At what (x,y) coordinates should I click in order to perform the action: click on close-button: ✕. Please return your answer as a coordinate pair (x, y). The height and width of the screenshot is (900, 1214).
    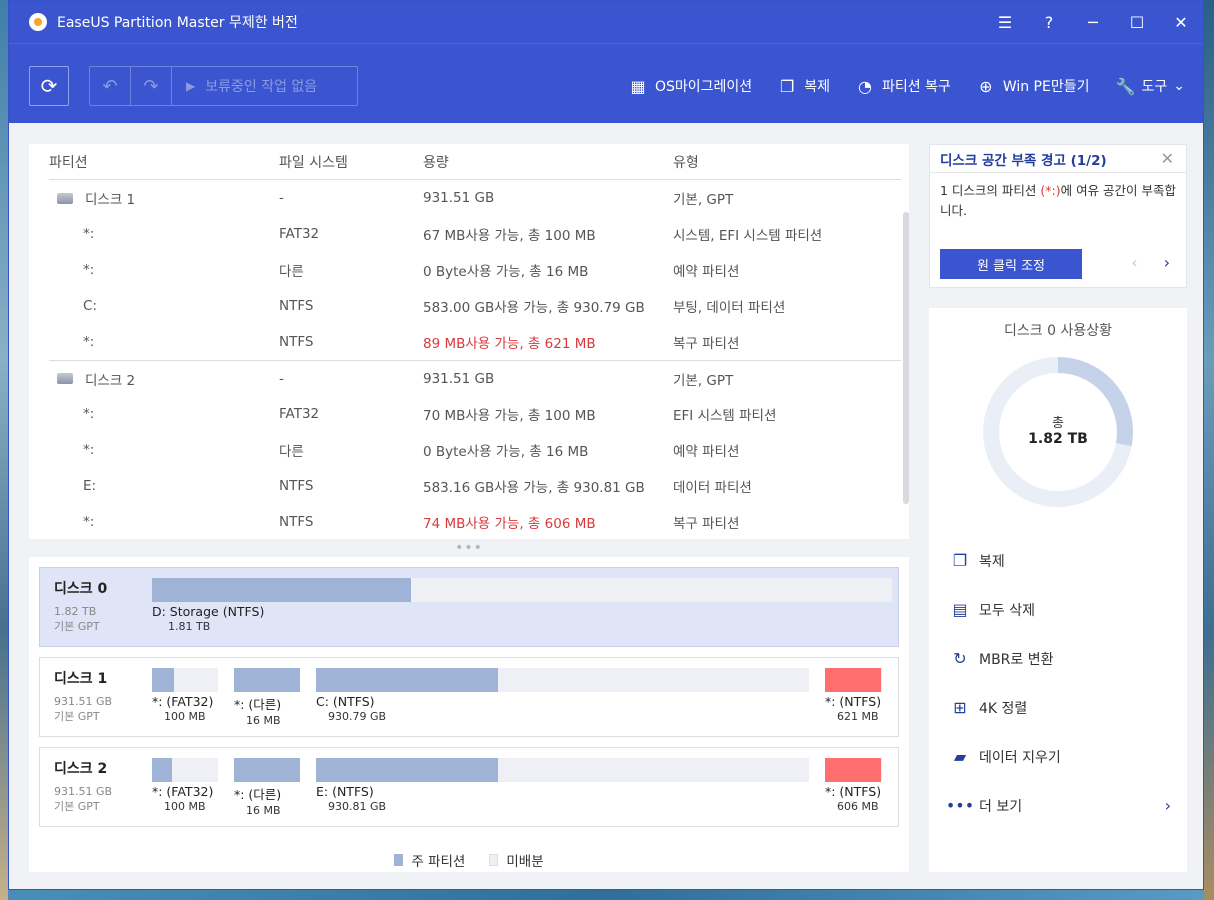
    Looking at the image, I should click on (1181, 22).